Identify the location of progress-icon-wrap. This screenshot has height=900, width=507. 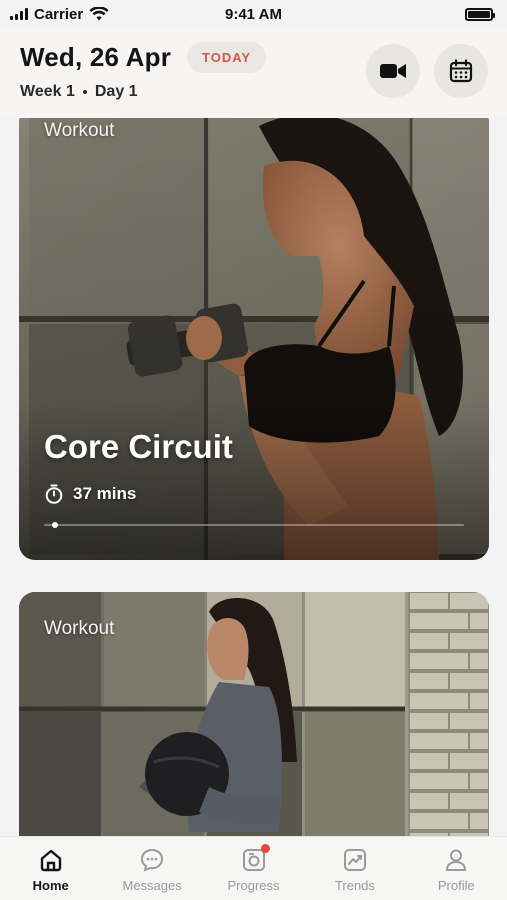
(255, 858).